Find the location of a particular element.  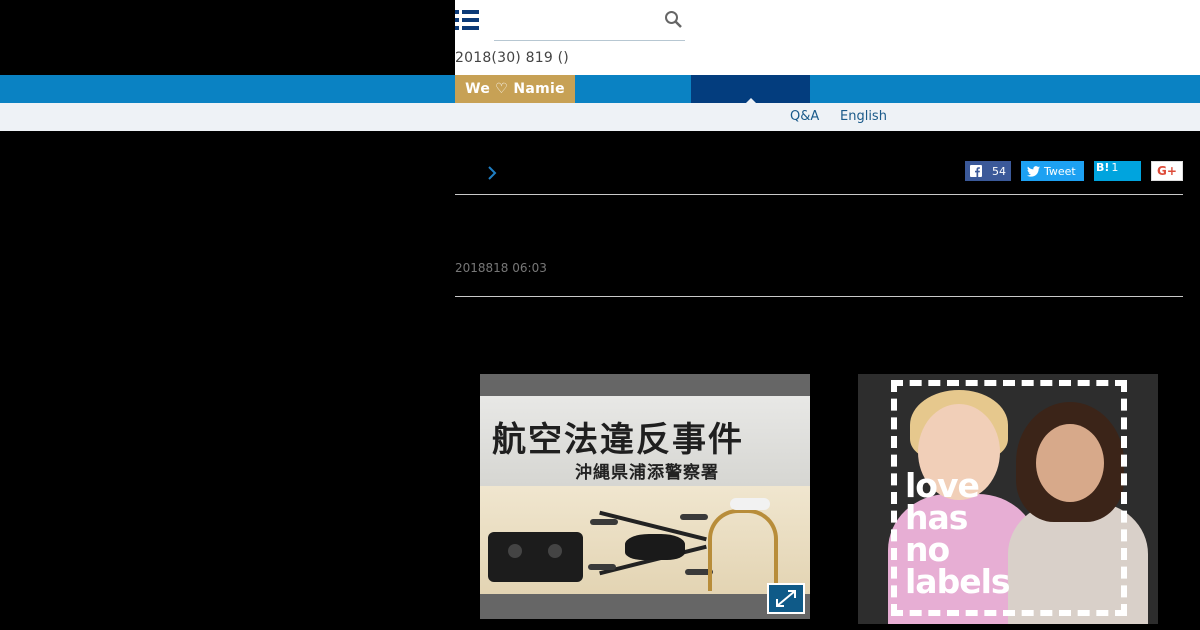

photo-banner-line1: 航空法違反事件 is located at coordinates (618, 440).